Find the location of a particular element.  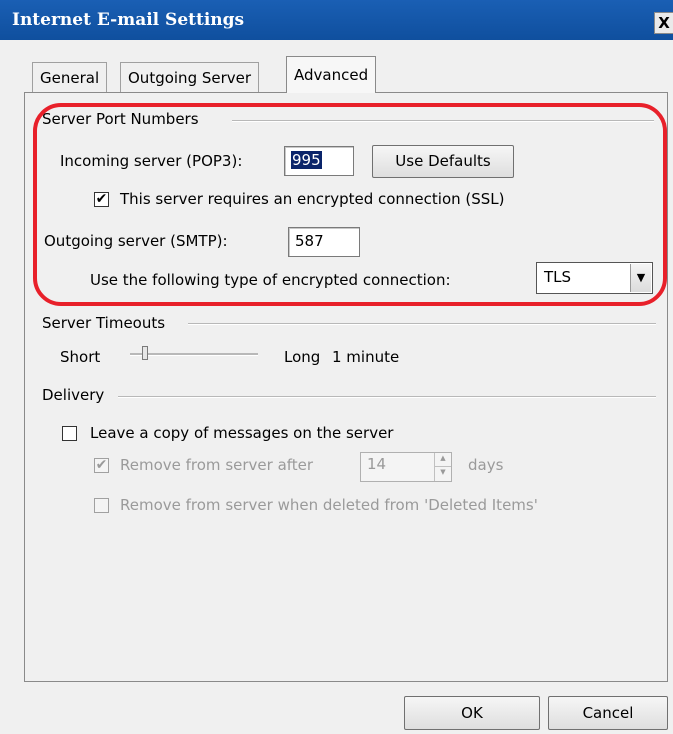

tab-outgoing-server-label: Outgoing Server is located at coordinates (190, 78).